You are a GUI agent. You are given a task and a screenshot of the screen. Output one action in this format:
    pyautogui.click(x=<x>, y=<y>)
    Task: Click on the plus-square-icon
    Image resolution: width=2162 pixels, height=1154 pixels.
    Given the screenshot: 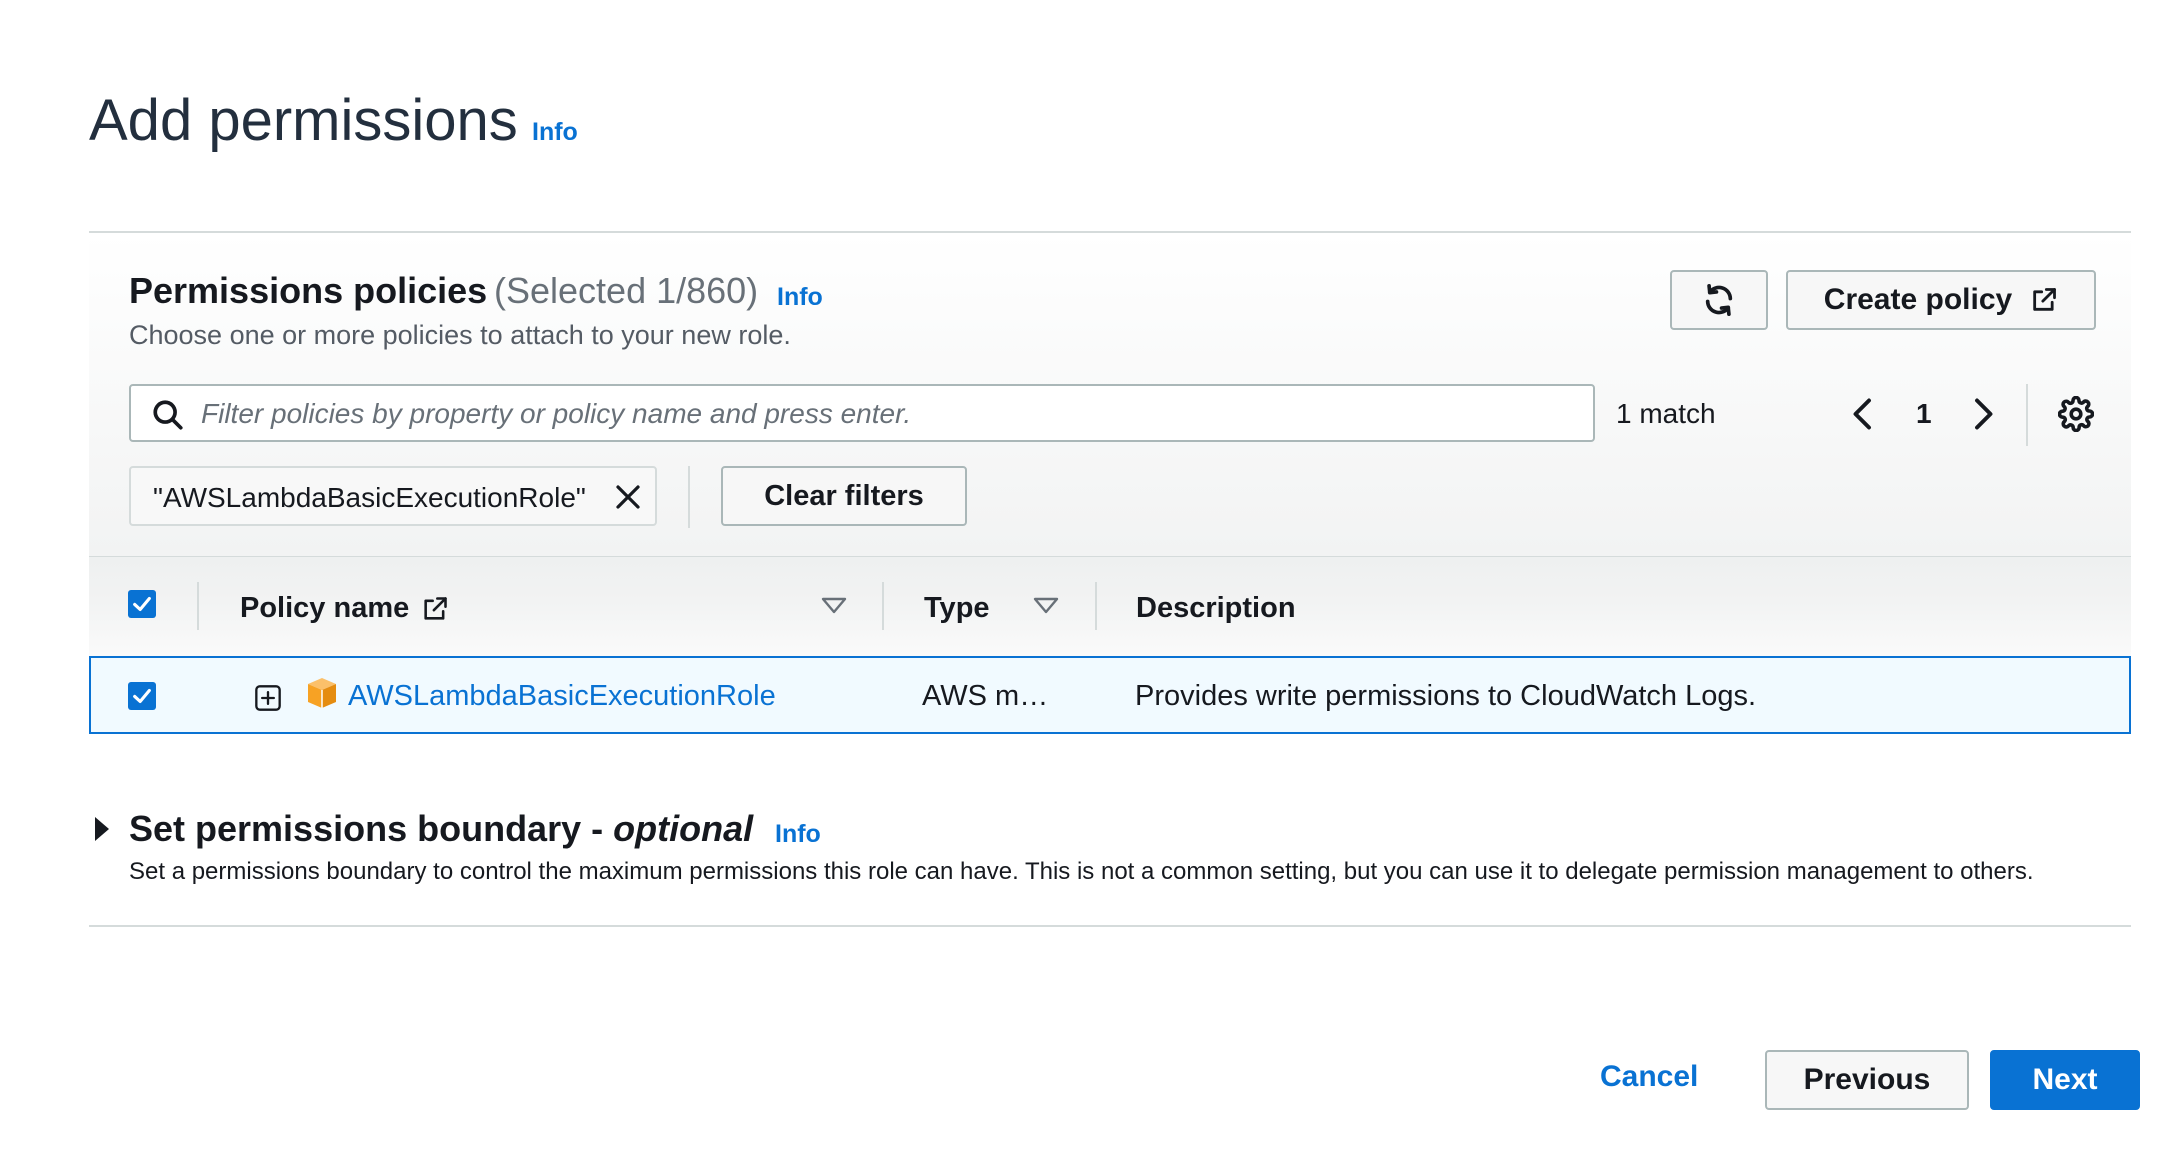 What is the action you would take?
    pyautogui.click(x=268, y=698)
    